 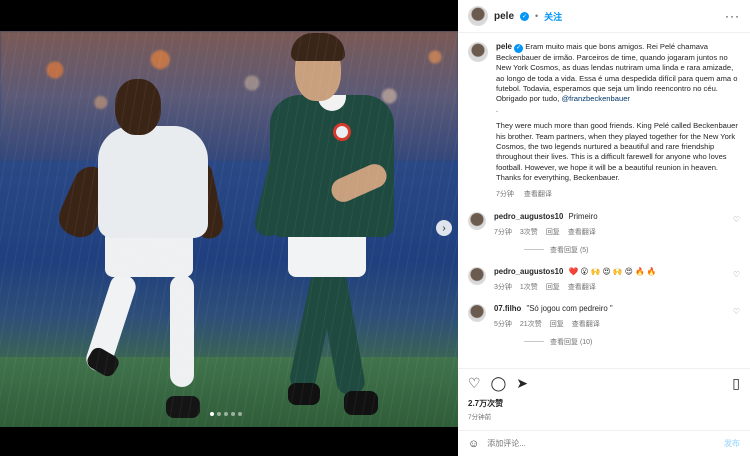 What do you see at coordinates (504, 46) in the screenshot?
I see `caption-username: pele` at bounding box center [504, 46].